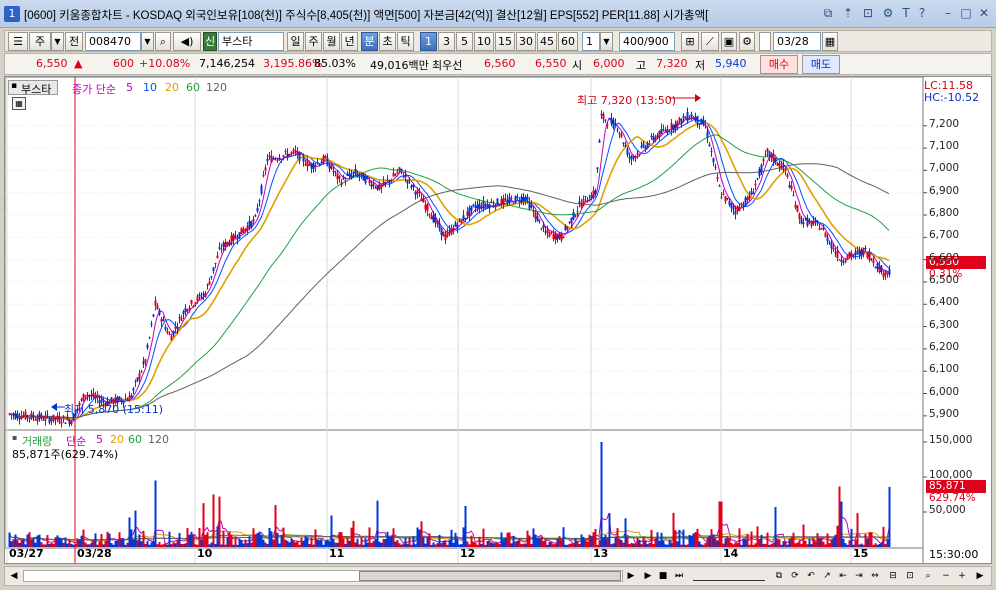  What do you see at coordinates (113, 41) in the screenshot?
I see `stock-code-input: 008470` at bounding box center [113, 41].